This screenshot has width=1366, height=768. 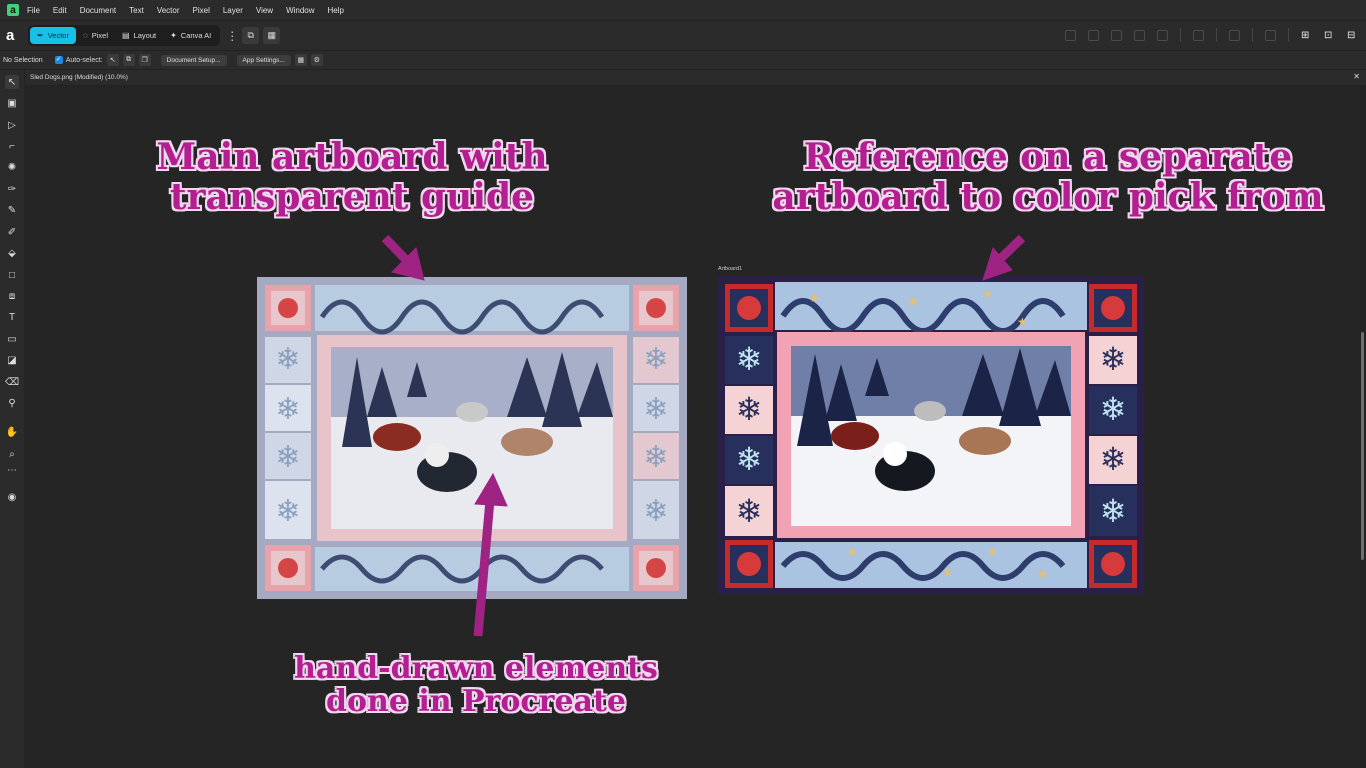 What do you see at coordinates (352, 196) in the screenshot?
I see `callout-line: transparent guide` at bounding box center [352, 196].